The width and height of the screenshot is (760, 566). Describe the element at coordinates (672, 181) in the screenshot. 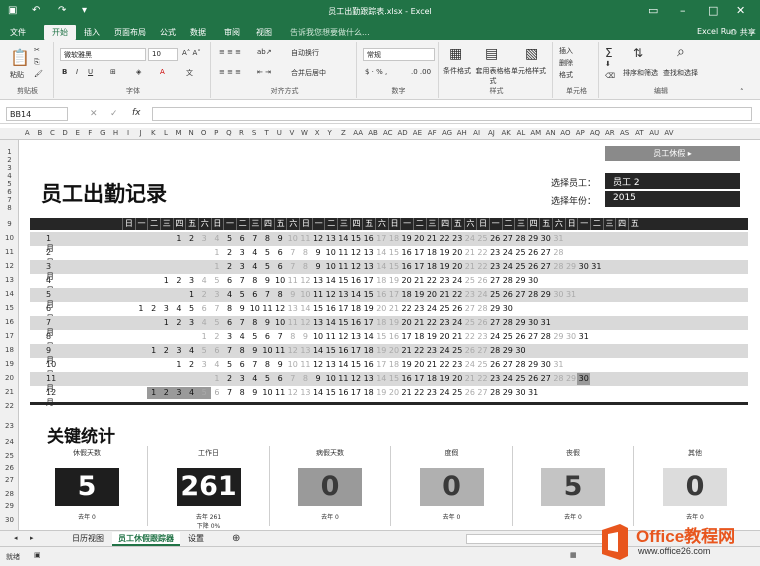

I see `select-employee-dropdown: 员工 2` at that location.